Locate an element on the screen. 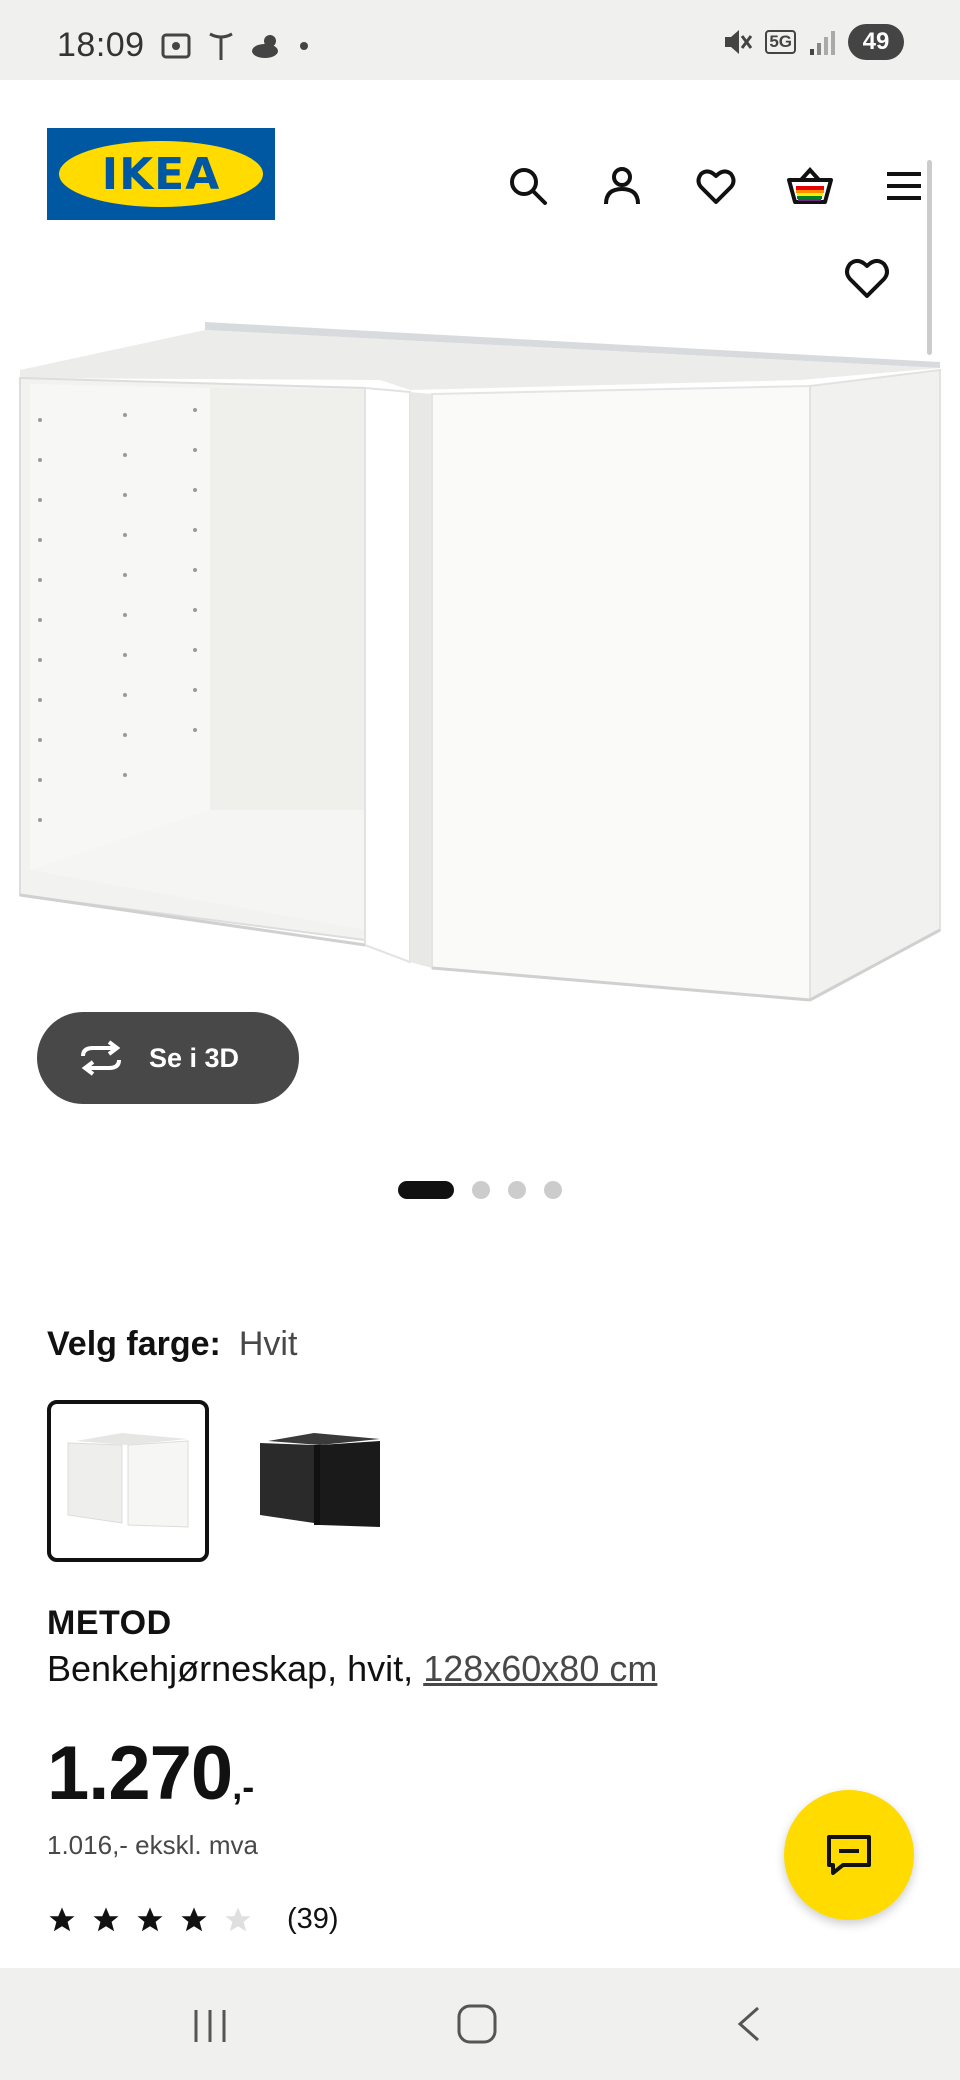 The width and height of the screenshot is (960, 2080). signal-icon is located at coordinates (822, 43).